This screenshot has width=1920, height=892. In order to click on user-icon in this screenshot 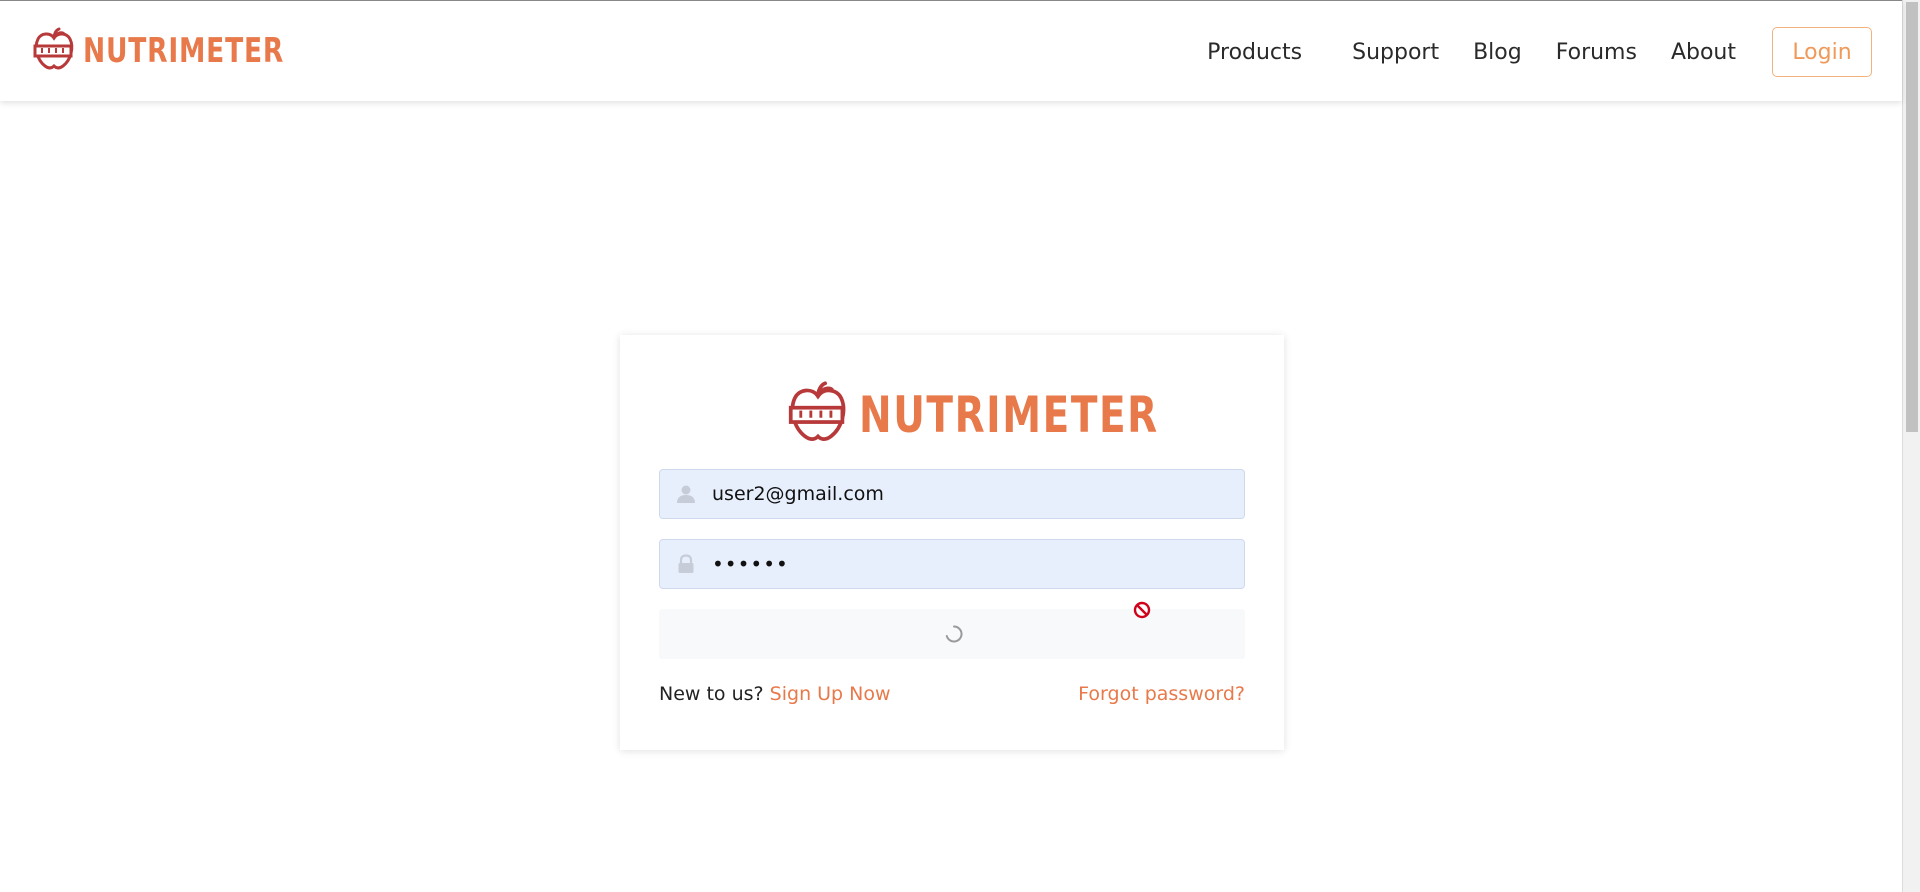, I will do `click(686, 494)`.